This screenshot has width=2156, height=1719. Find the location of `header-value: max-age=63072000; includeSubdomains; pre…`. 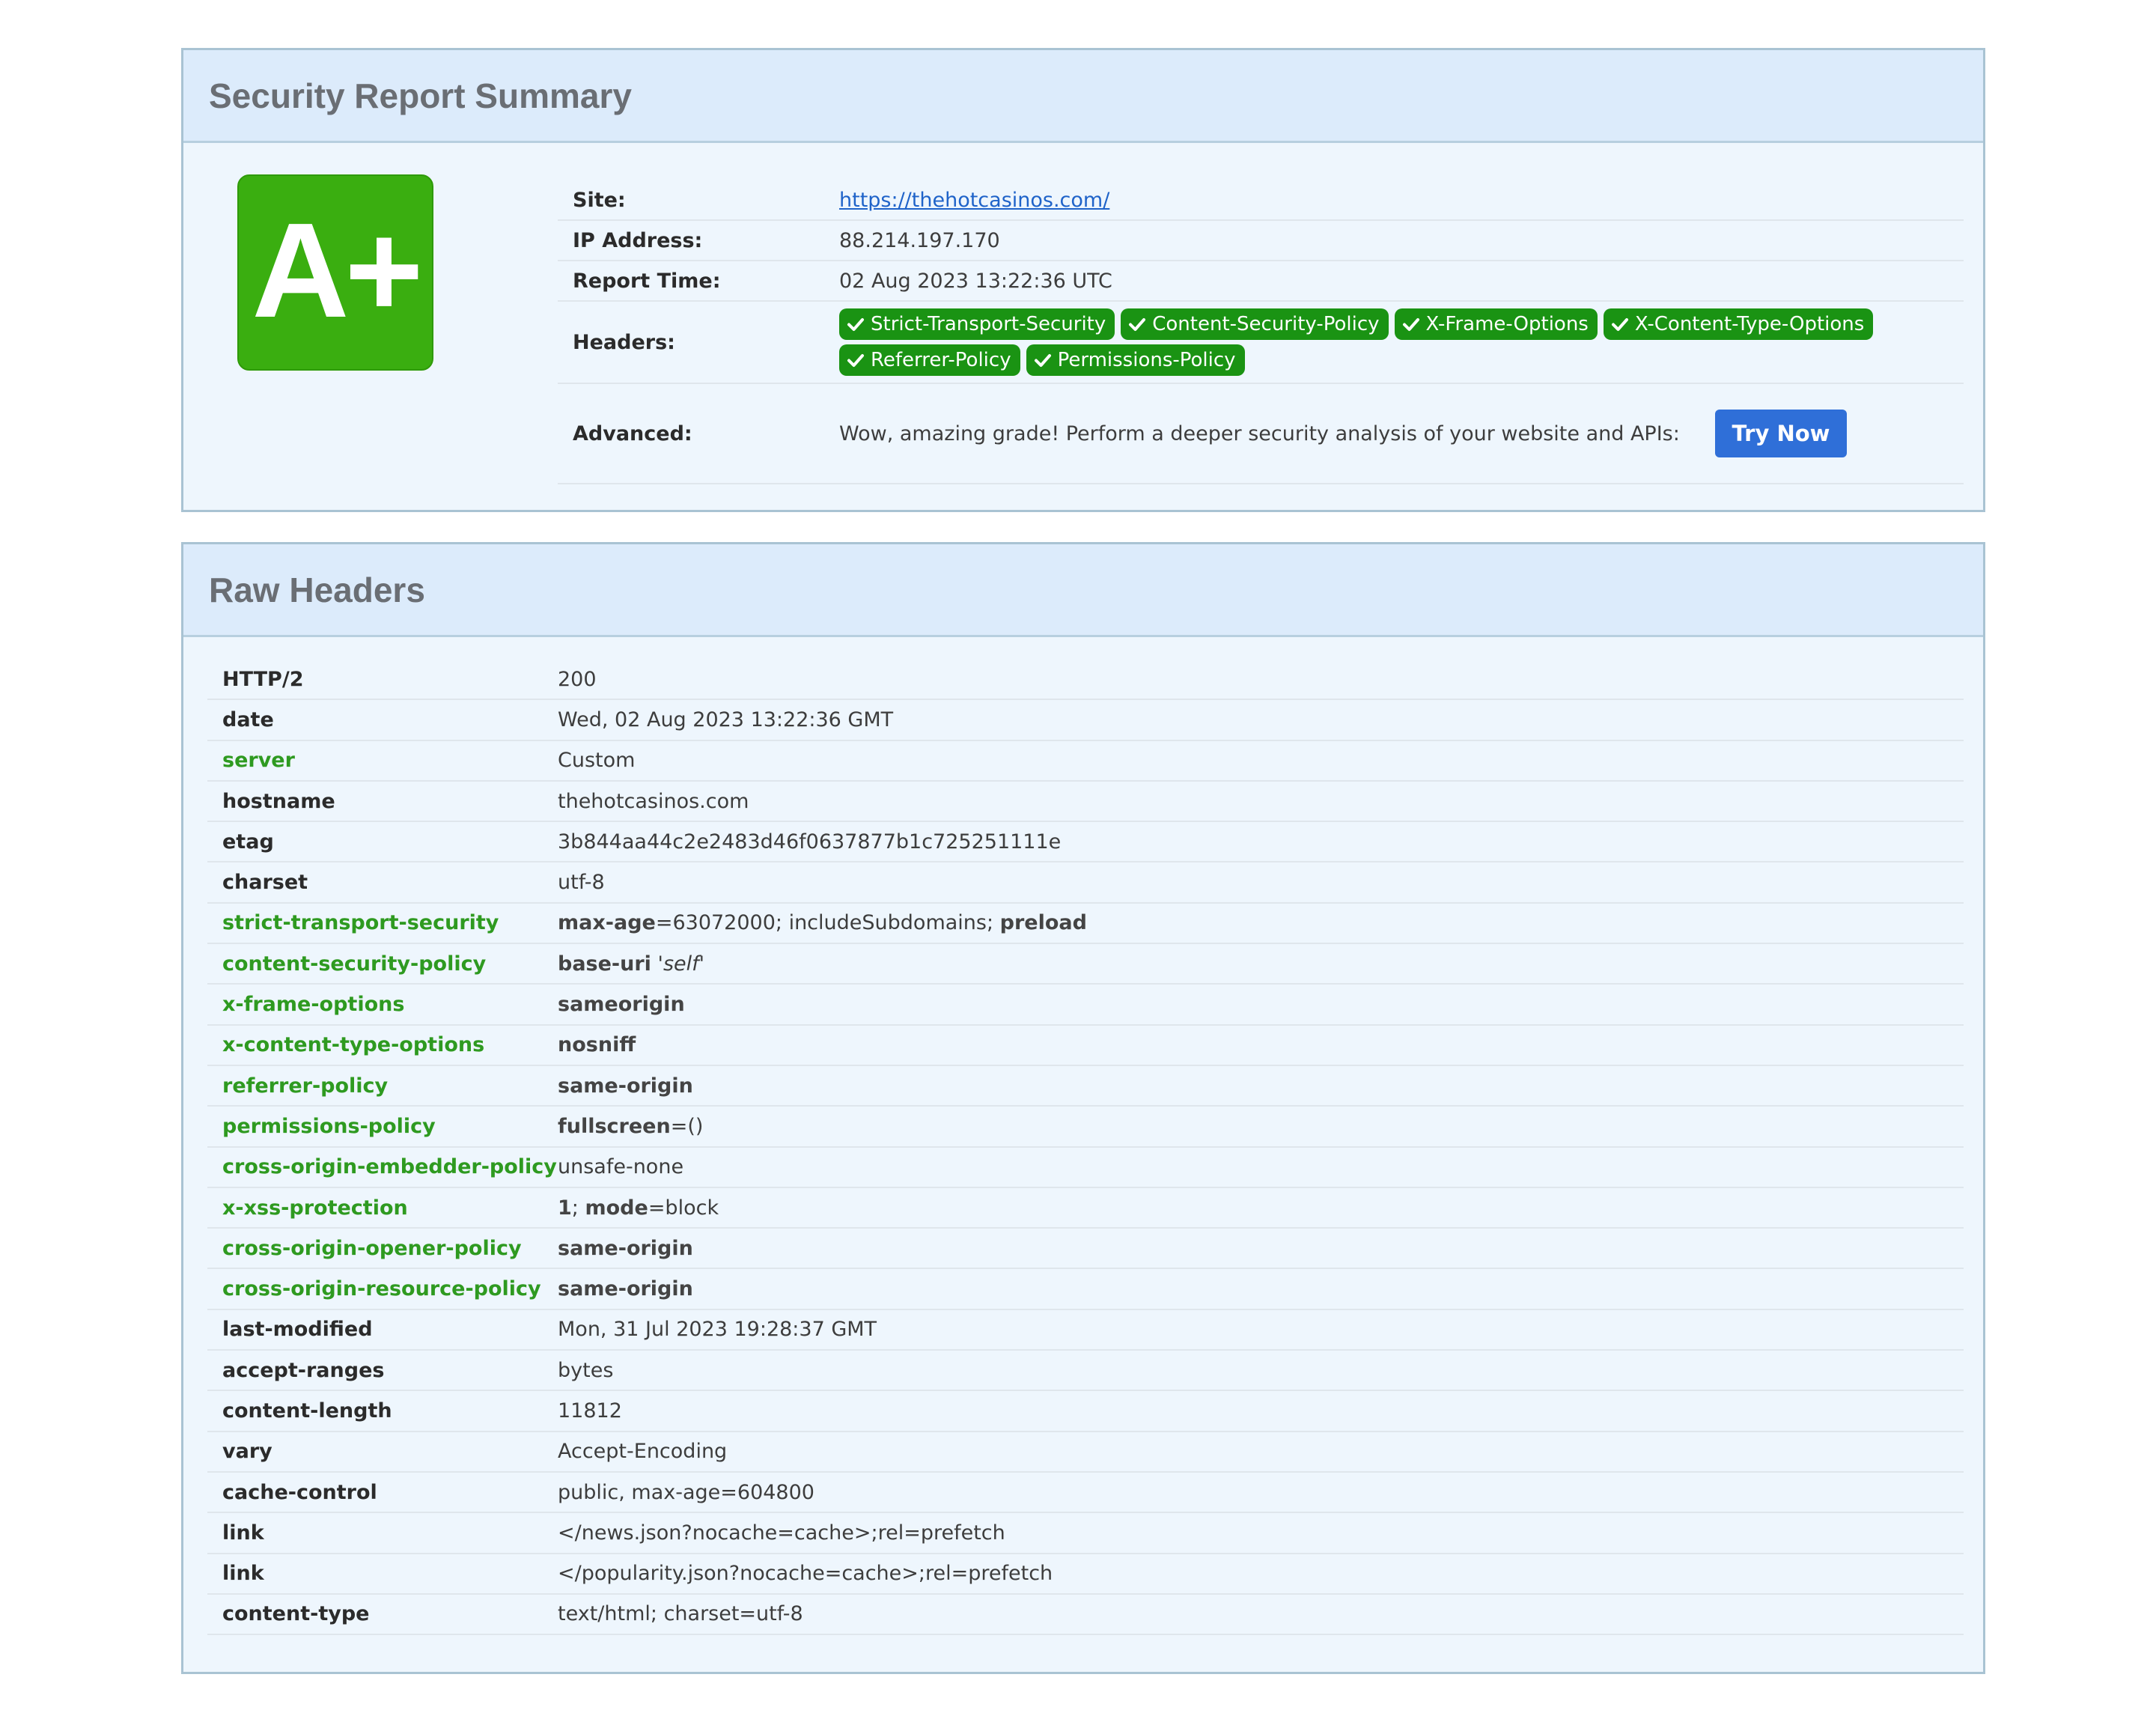

header-value: max-age=63072000; includeSubdomains; pre… is located at coordinates (1261, 922).